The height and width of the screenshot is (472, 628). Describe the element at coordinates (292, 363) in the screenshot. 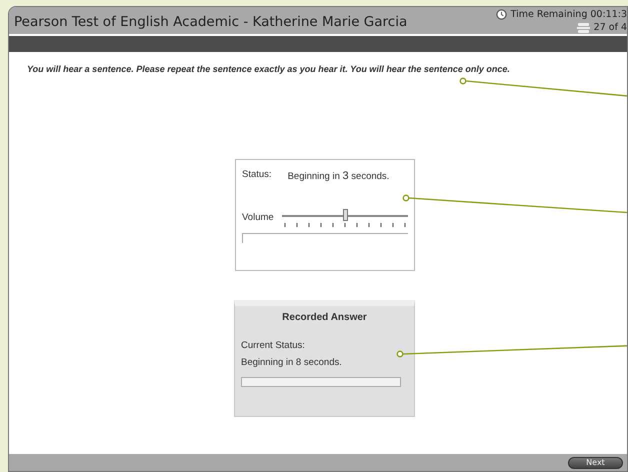

I see `status-text: Beginning in 8 seconds.` at that location.